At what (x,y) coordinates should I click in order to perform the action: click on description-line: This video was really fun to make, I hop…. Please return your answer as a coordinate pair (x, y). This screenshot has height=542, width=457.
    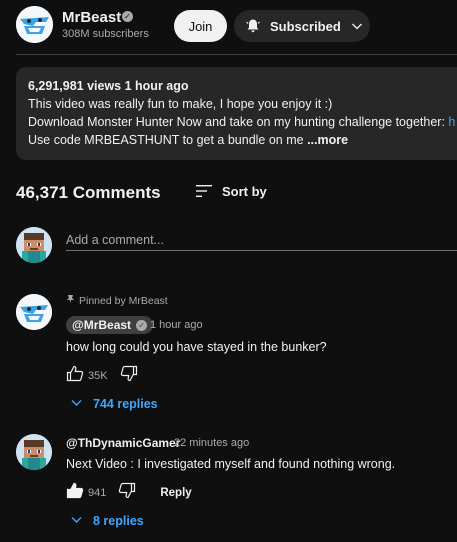
    Looking at the image, I should click on (180, 104).